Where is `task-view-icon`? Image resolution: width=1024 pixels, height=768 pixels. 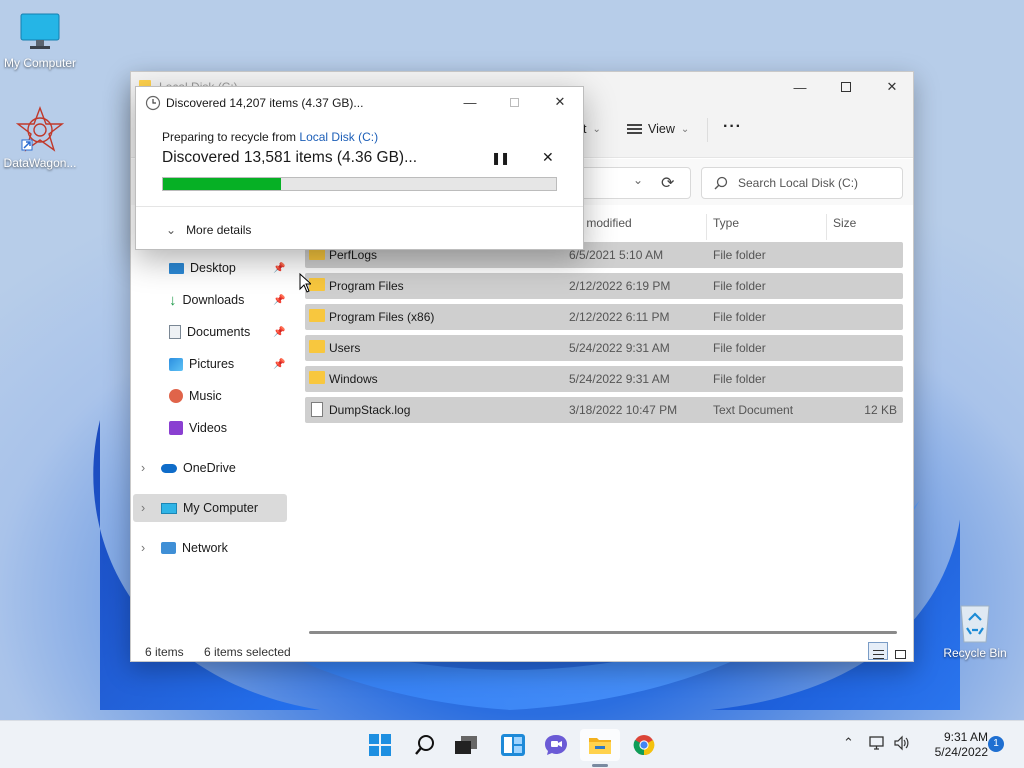
task-view-icon is located at coordinates (466, 745).